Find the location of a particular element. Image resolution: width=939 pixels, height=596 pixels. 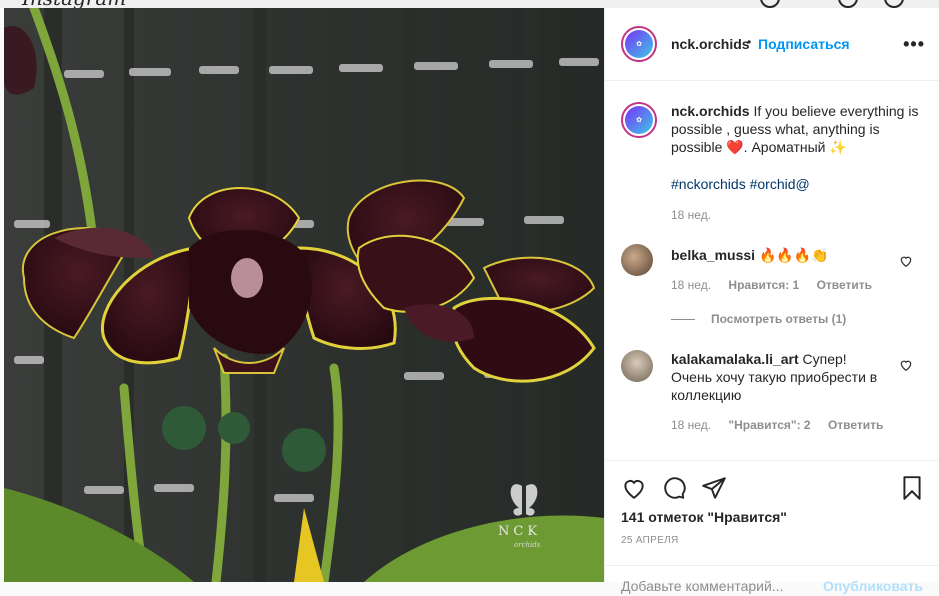

post-header: ✿ nck.orchids • Подписаться ••• is located at coordinates (772, 44).